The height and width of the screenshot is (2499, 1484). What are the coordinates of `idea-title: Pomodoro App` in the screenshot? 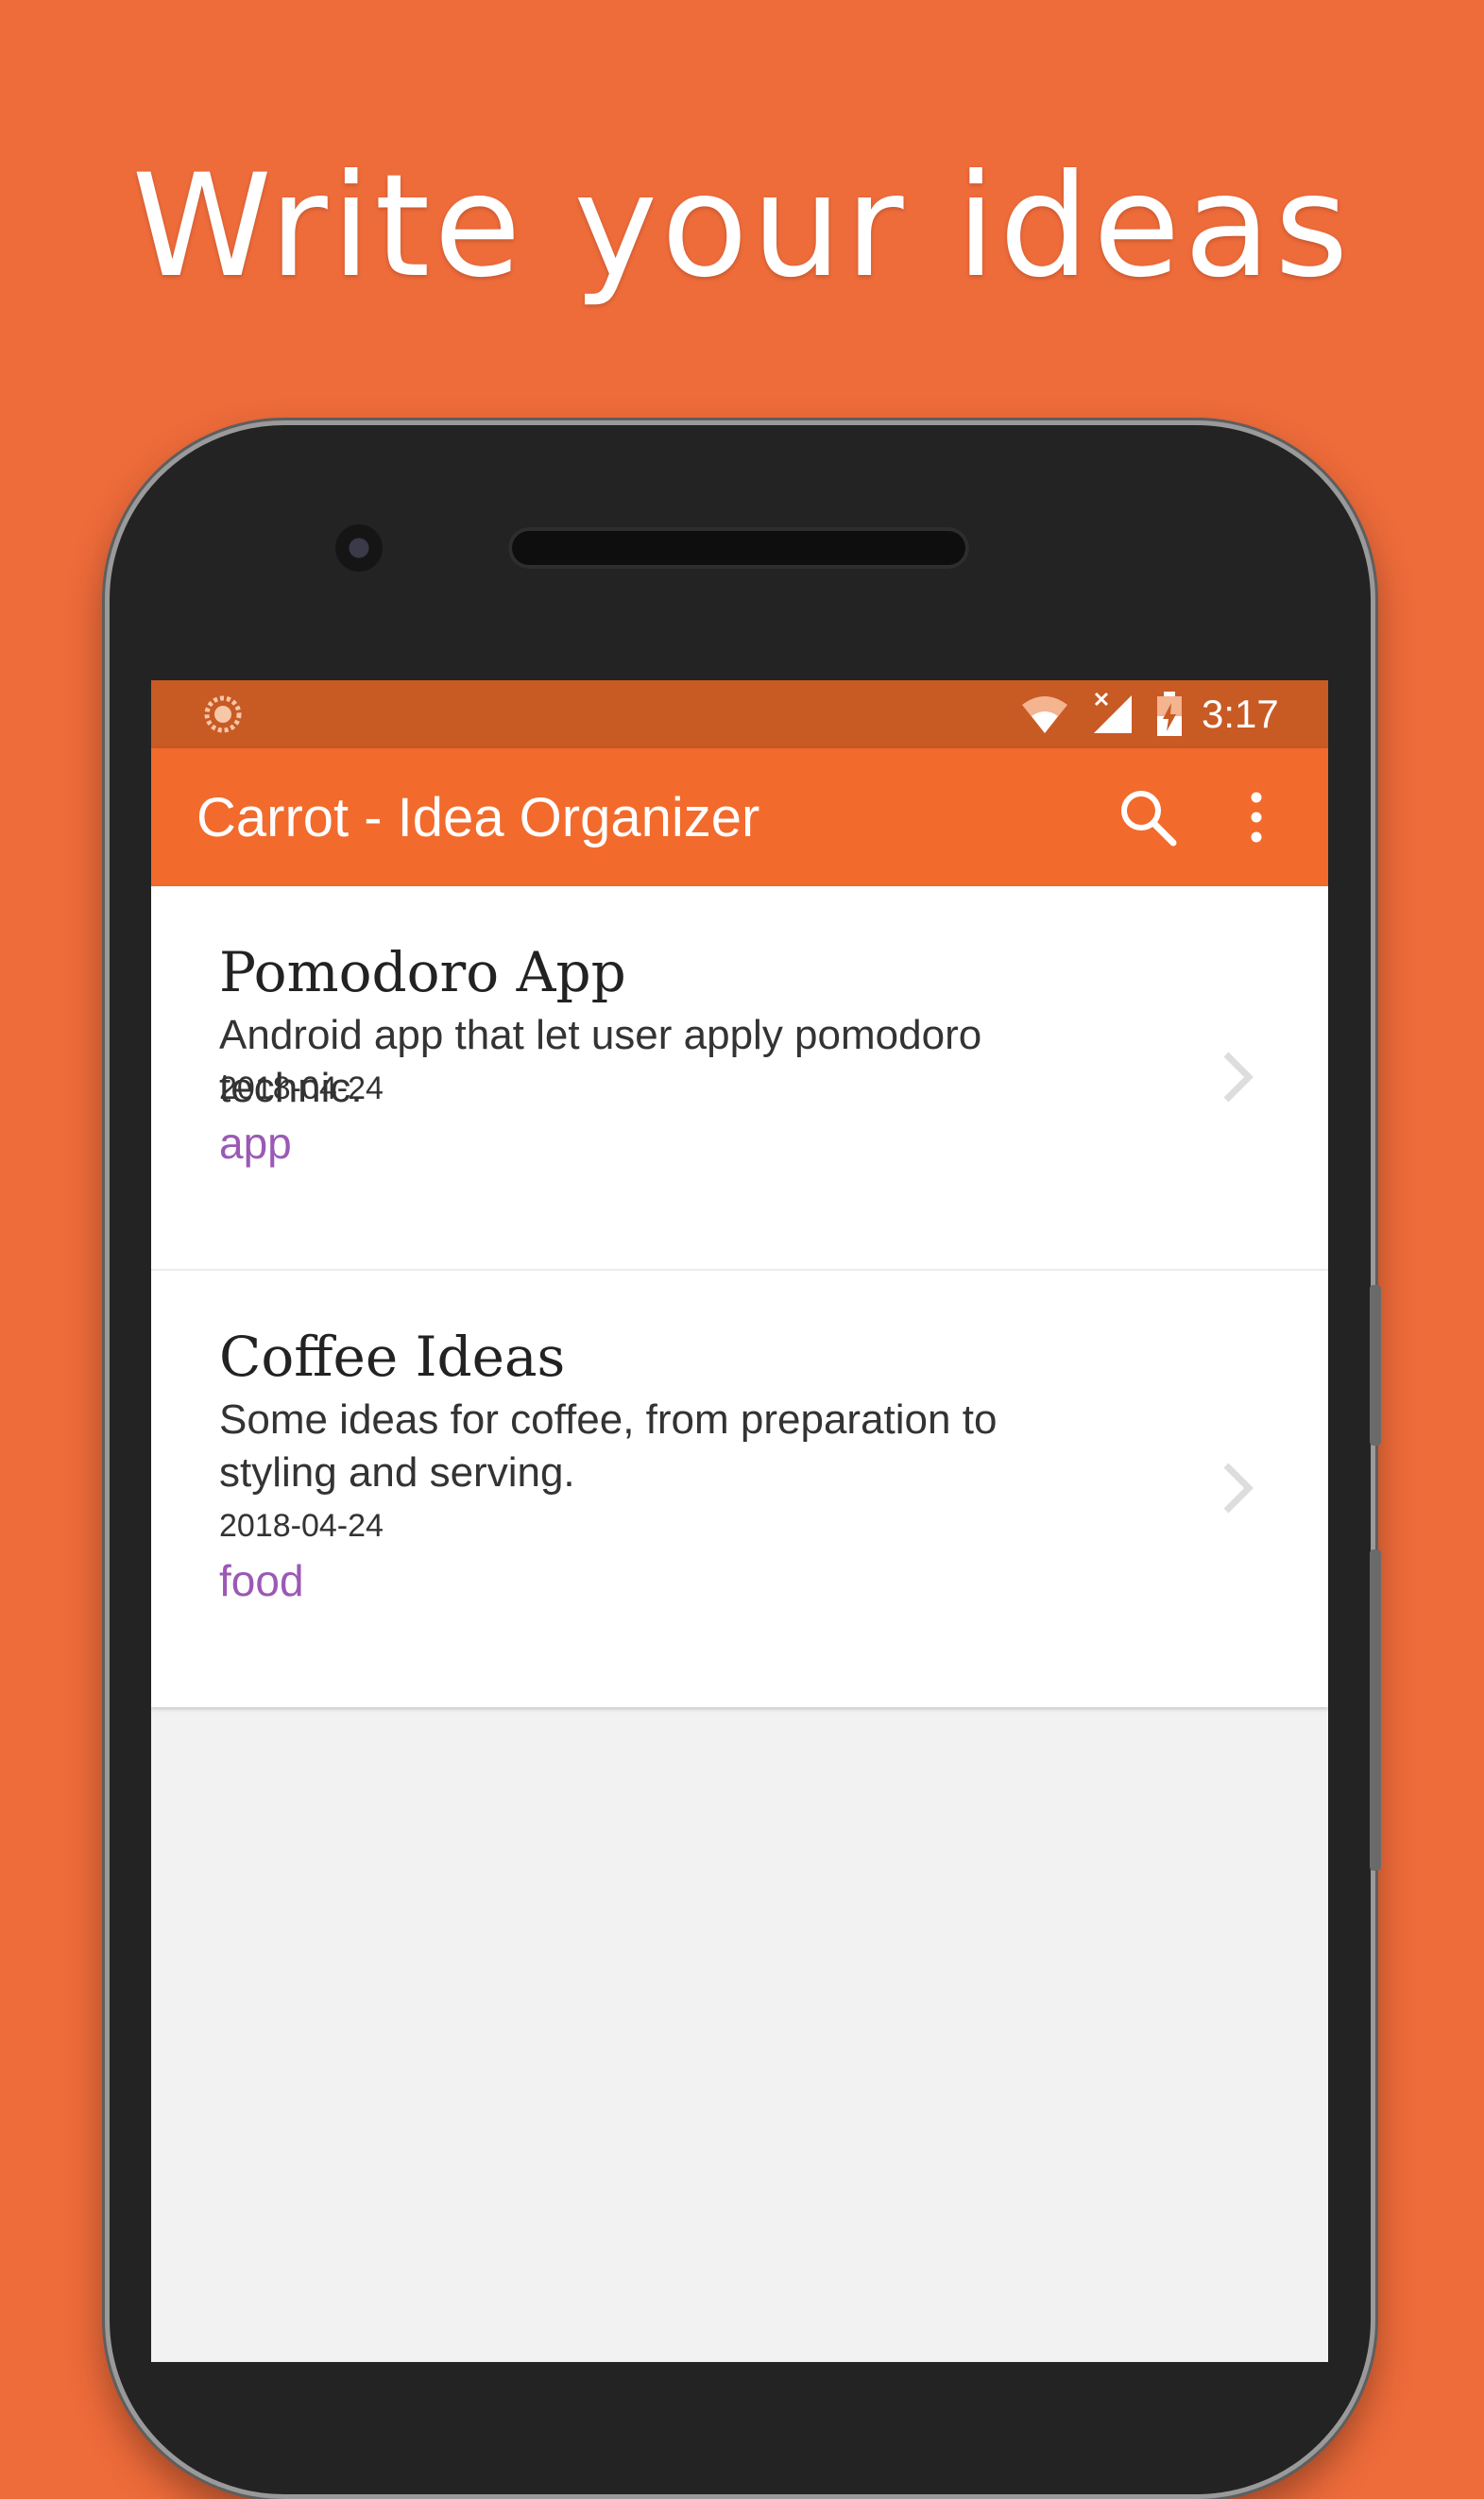 It's located at (423, 972).